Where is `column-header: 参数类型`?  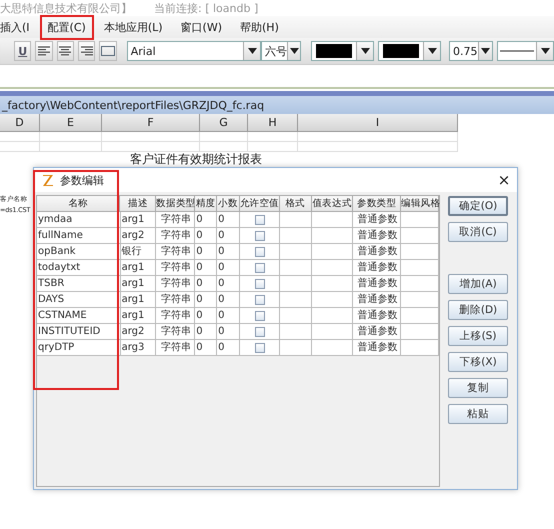 column-header: 参数类型 is located at coordinates (377, 204).